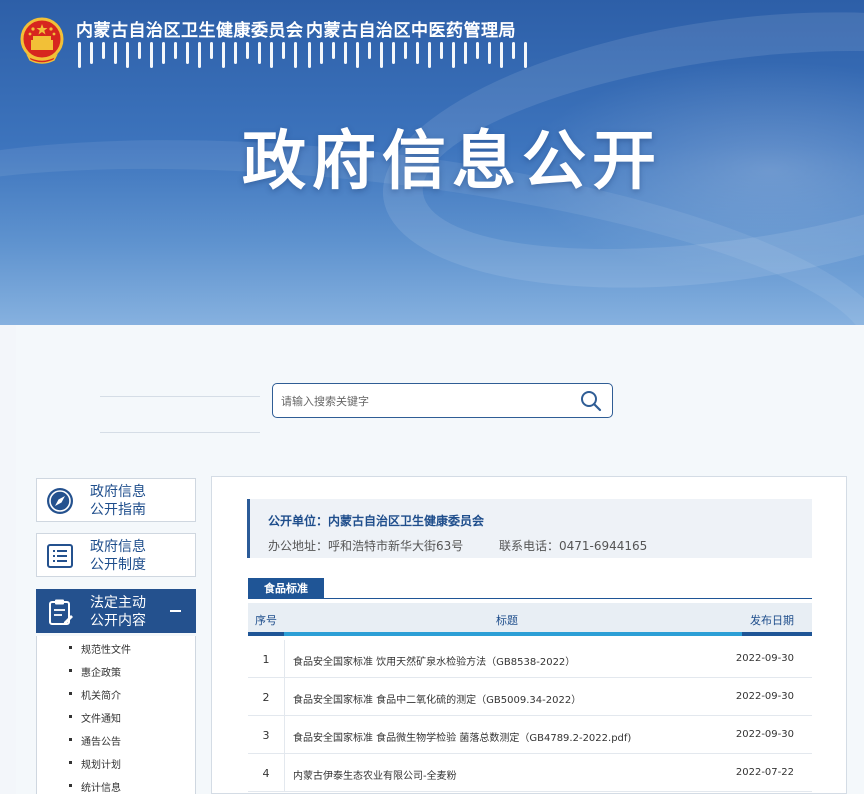 The height and width of the screenshot is (794, 864). I want to click on row-title-link: 食品安全国家标准 食品中二氧化硫的测定（GB5009.34-2022）, so click(437, 698).